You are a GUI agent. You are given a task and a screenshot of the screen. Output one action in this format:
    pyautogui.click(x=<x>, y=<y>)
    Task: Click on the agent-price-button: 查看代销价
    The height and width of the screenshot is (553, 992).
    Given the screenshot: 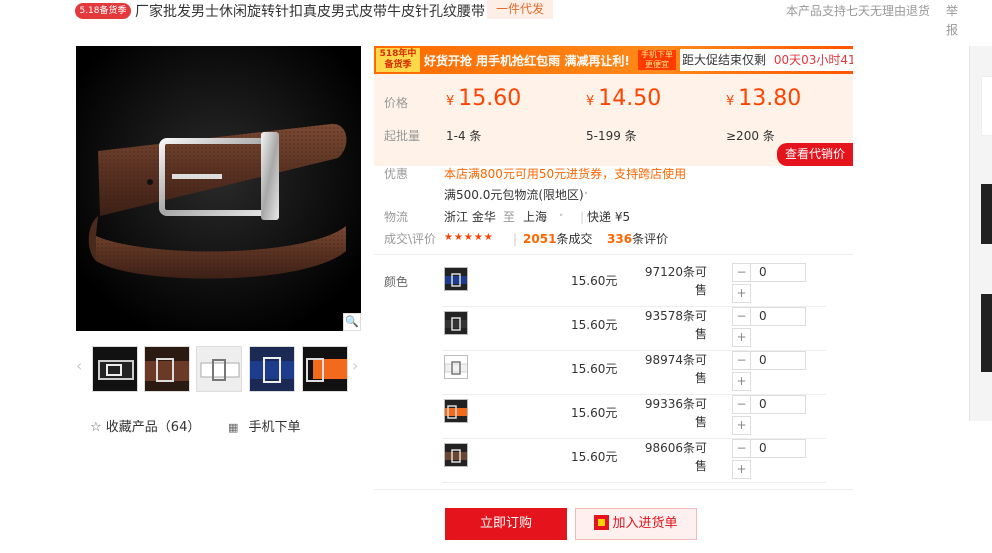 What is the action you would take?
    pyautogui.click(x=815, y=154)
    